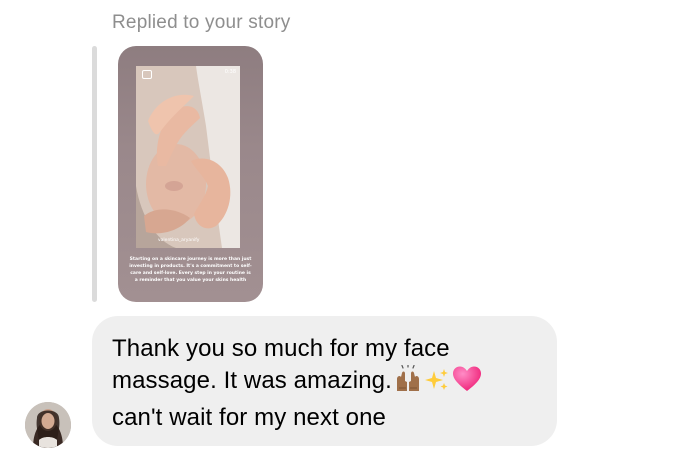  What do you see at coordinates (467, 383) in the screenshot?
I see `heart-icon` at bounding box center [467, 383].